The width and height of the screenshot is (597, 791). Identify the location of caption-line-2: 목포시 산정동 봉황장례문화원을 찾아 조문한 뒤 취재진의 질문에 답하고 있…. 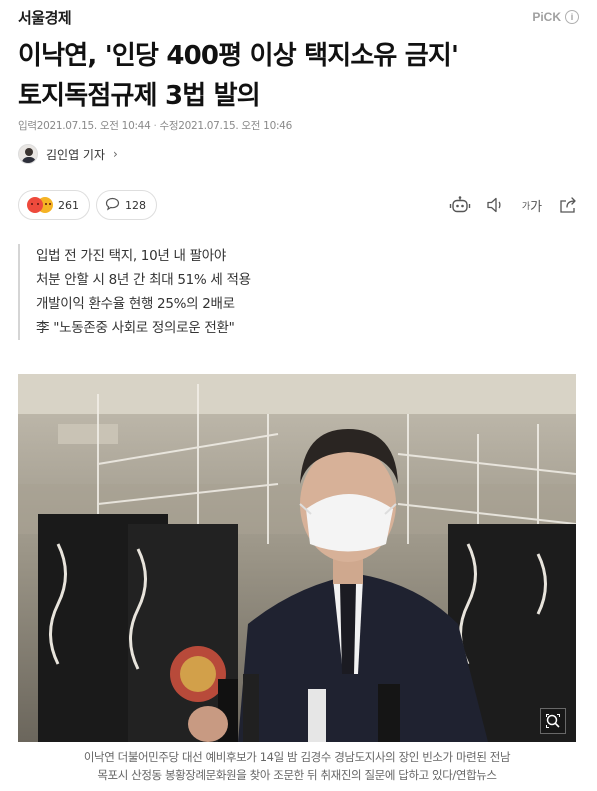
(297, 775).